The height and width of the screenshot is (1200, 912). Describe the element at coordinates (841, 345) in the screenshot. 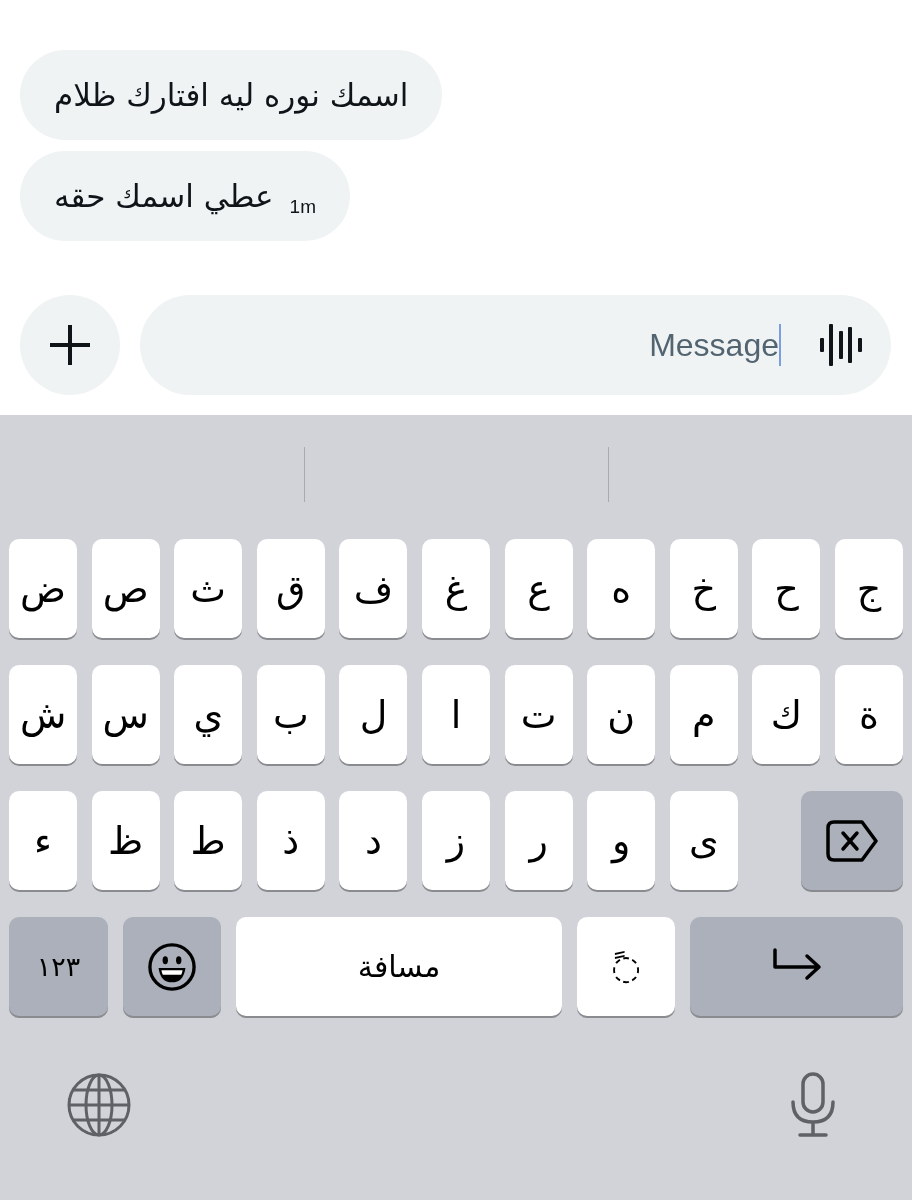

I see `voice-waveform-icon` at that location.